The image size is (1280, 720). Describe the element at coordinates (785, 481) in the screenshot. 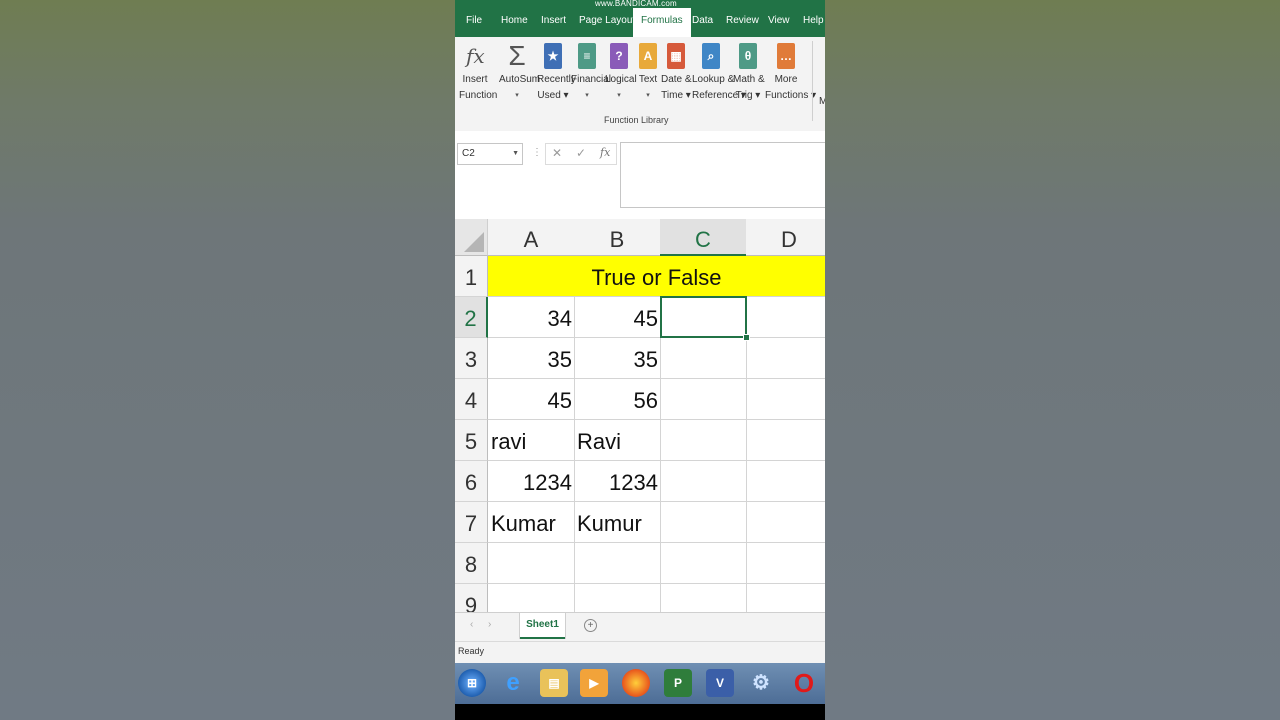

I see `cell-d6` at that location.